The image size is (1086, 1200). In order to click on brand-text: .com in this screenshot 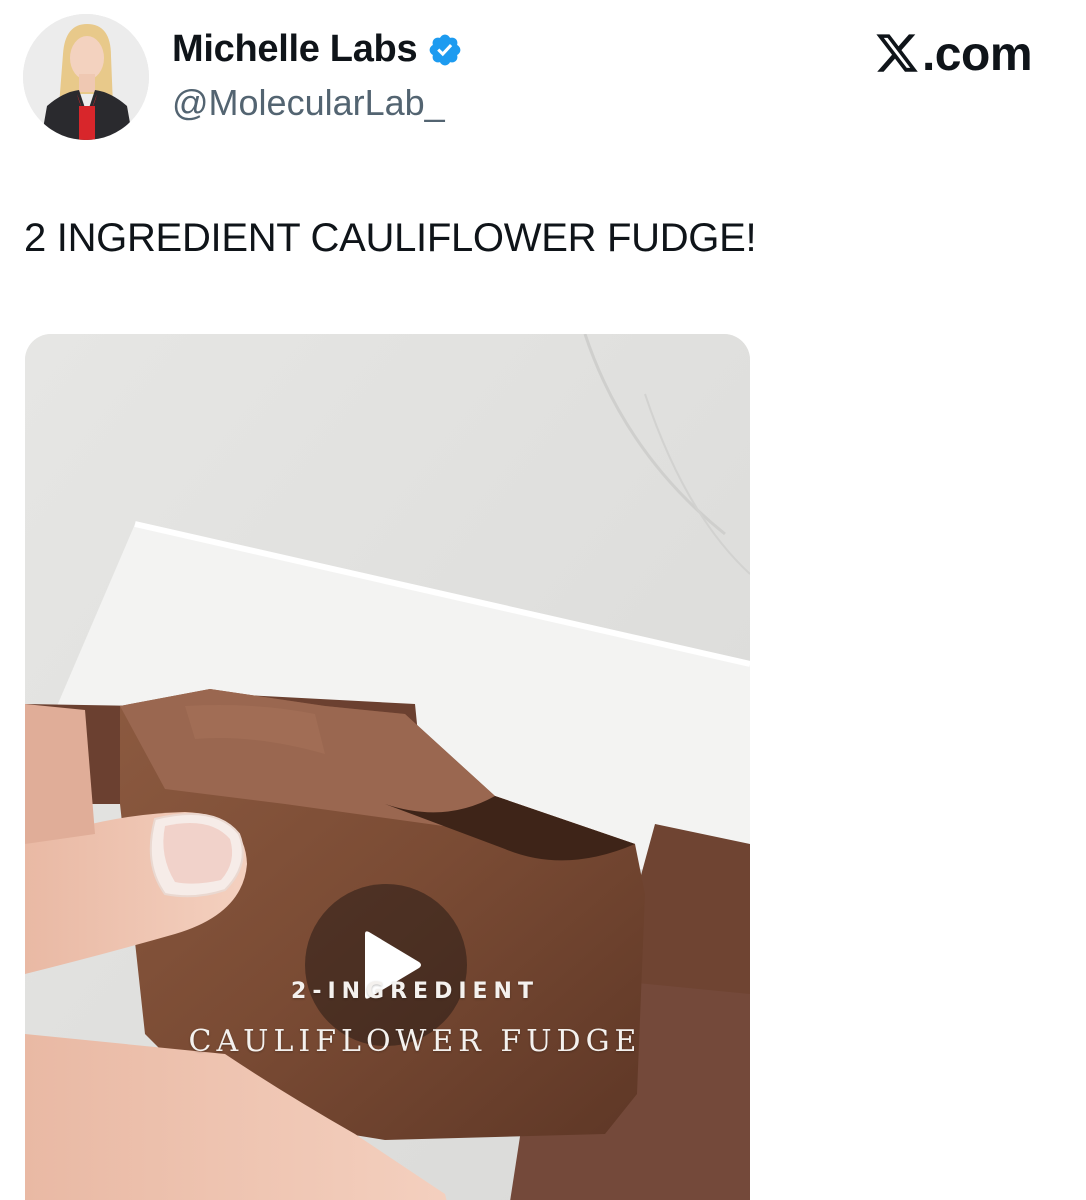, I will do `click(977, 54)`.